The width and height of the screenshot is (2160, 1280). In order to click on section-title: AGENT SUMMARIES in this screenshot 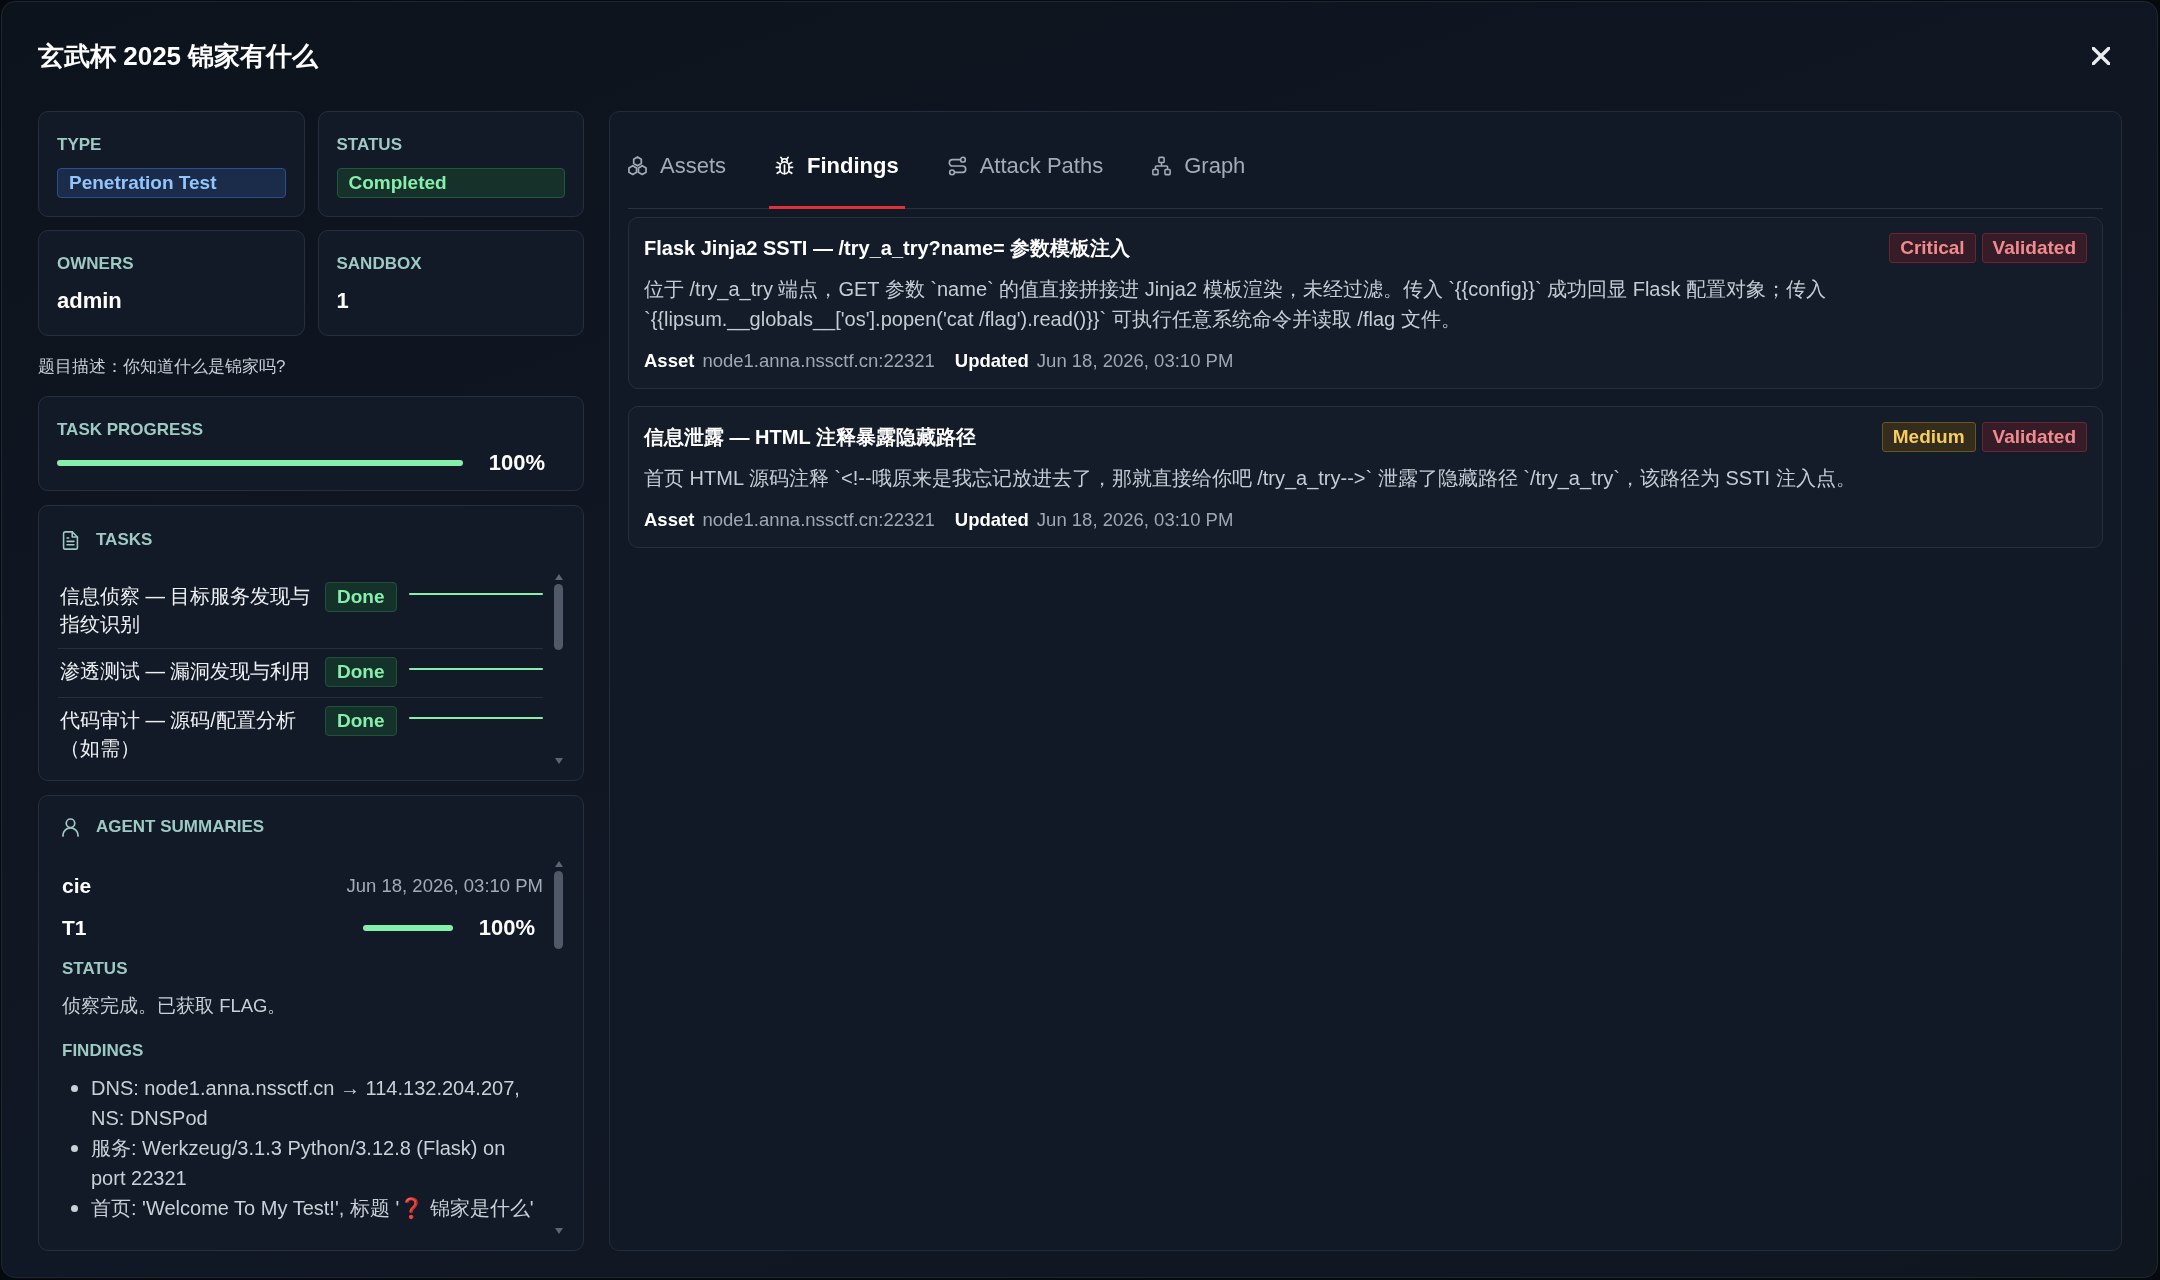, I will do `click(180, 827)`.